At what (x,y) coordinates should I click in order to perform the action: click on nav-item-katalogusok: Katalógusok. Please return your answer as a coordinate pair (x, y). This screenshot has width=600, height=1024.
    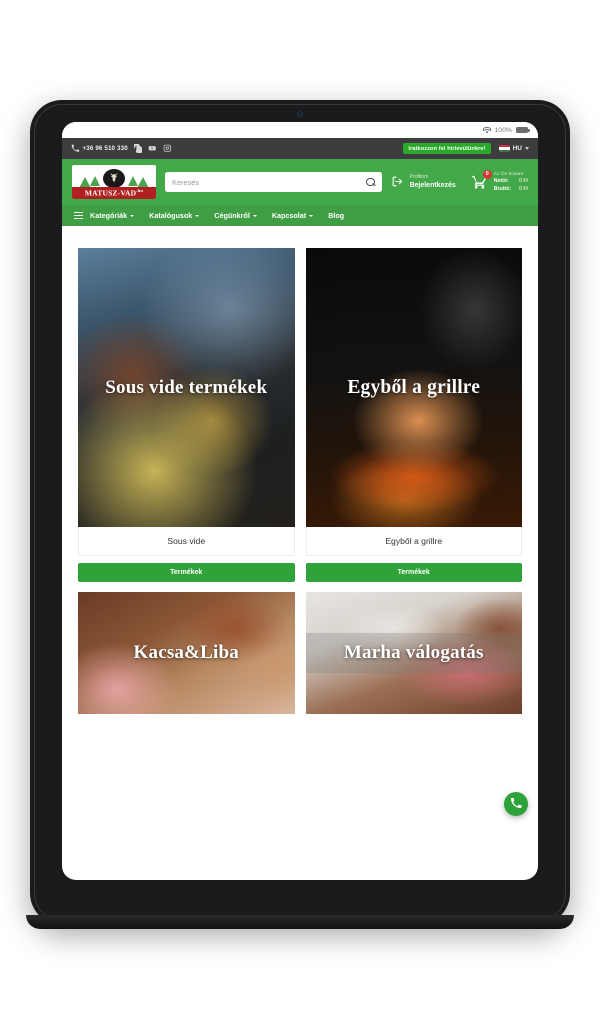
    Looking at the image, I should click on (174, 215).